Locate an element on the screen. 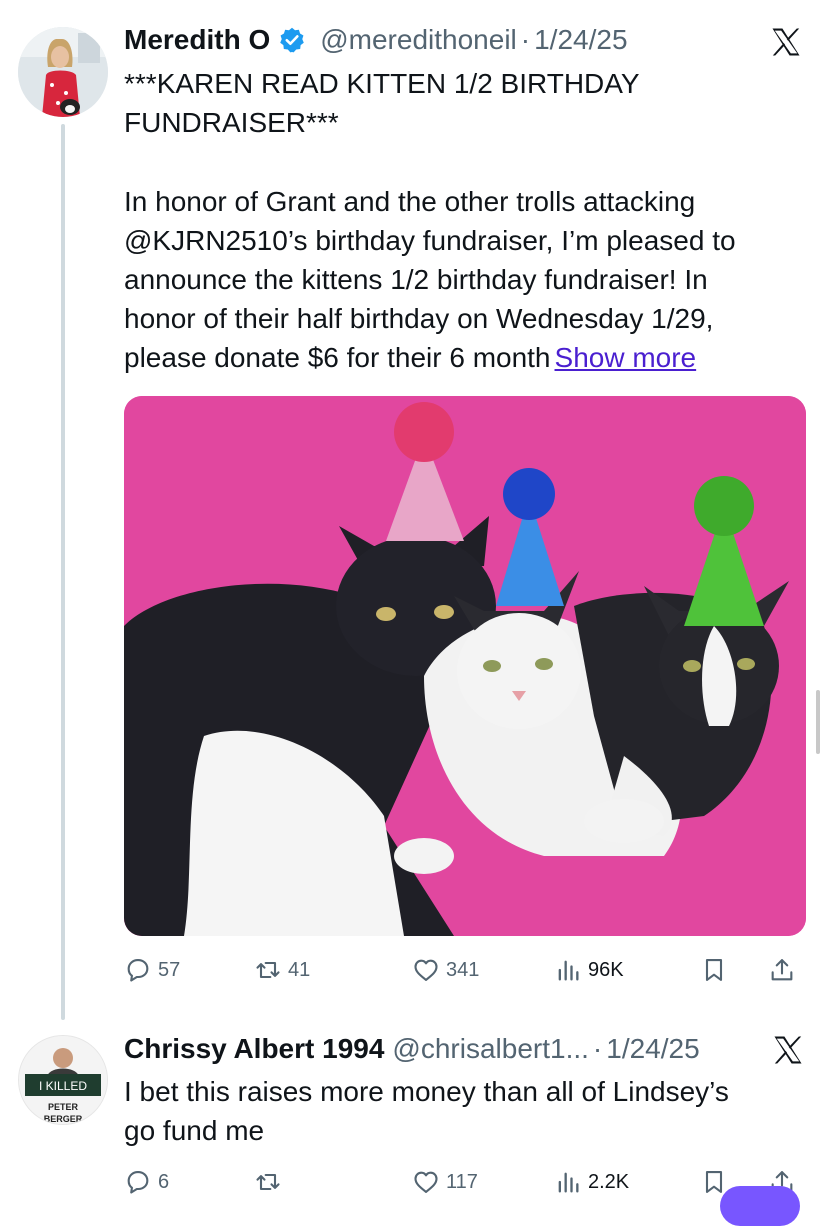  like-count: 341 is located at coordinates (463, 969).